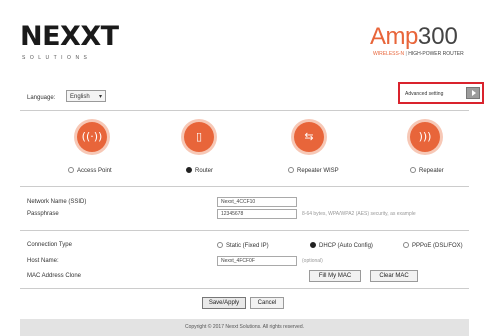 The image size is (489, 336). Describe the element at coordinates (257, 214) in the screenshot. I see `passphrase-input: 12345678` at that location.